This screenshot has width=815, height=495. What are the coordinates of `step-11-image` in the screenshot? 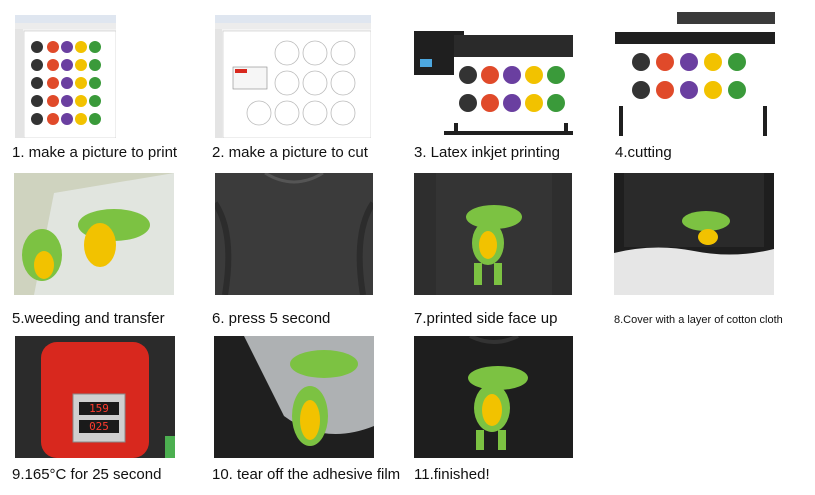 It's located at (493, 397).